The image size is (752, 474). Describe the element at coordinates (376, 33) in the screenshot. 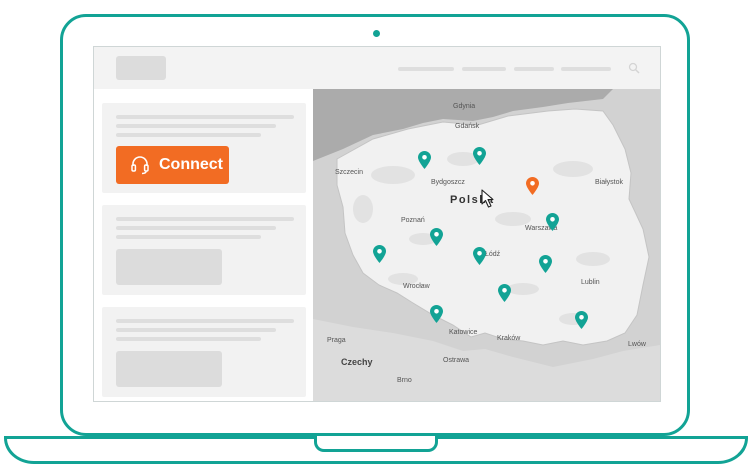

I see `camera-dot` at that location.